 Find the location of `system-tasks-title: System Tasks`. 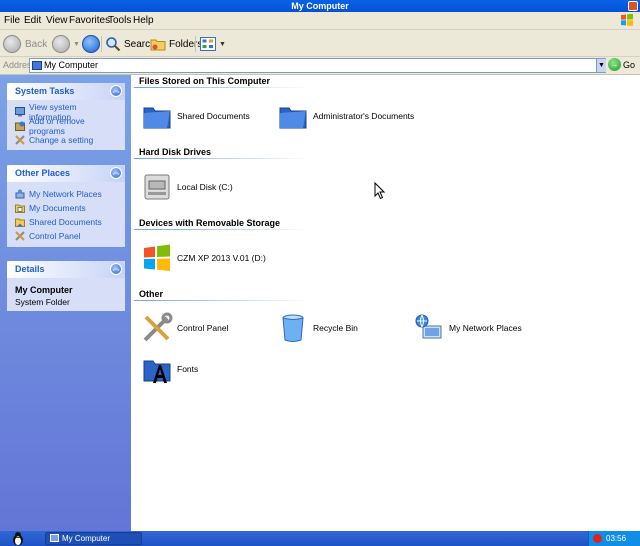

system-tasks-title: System Tasks is located at coordinates (45, 91).